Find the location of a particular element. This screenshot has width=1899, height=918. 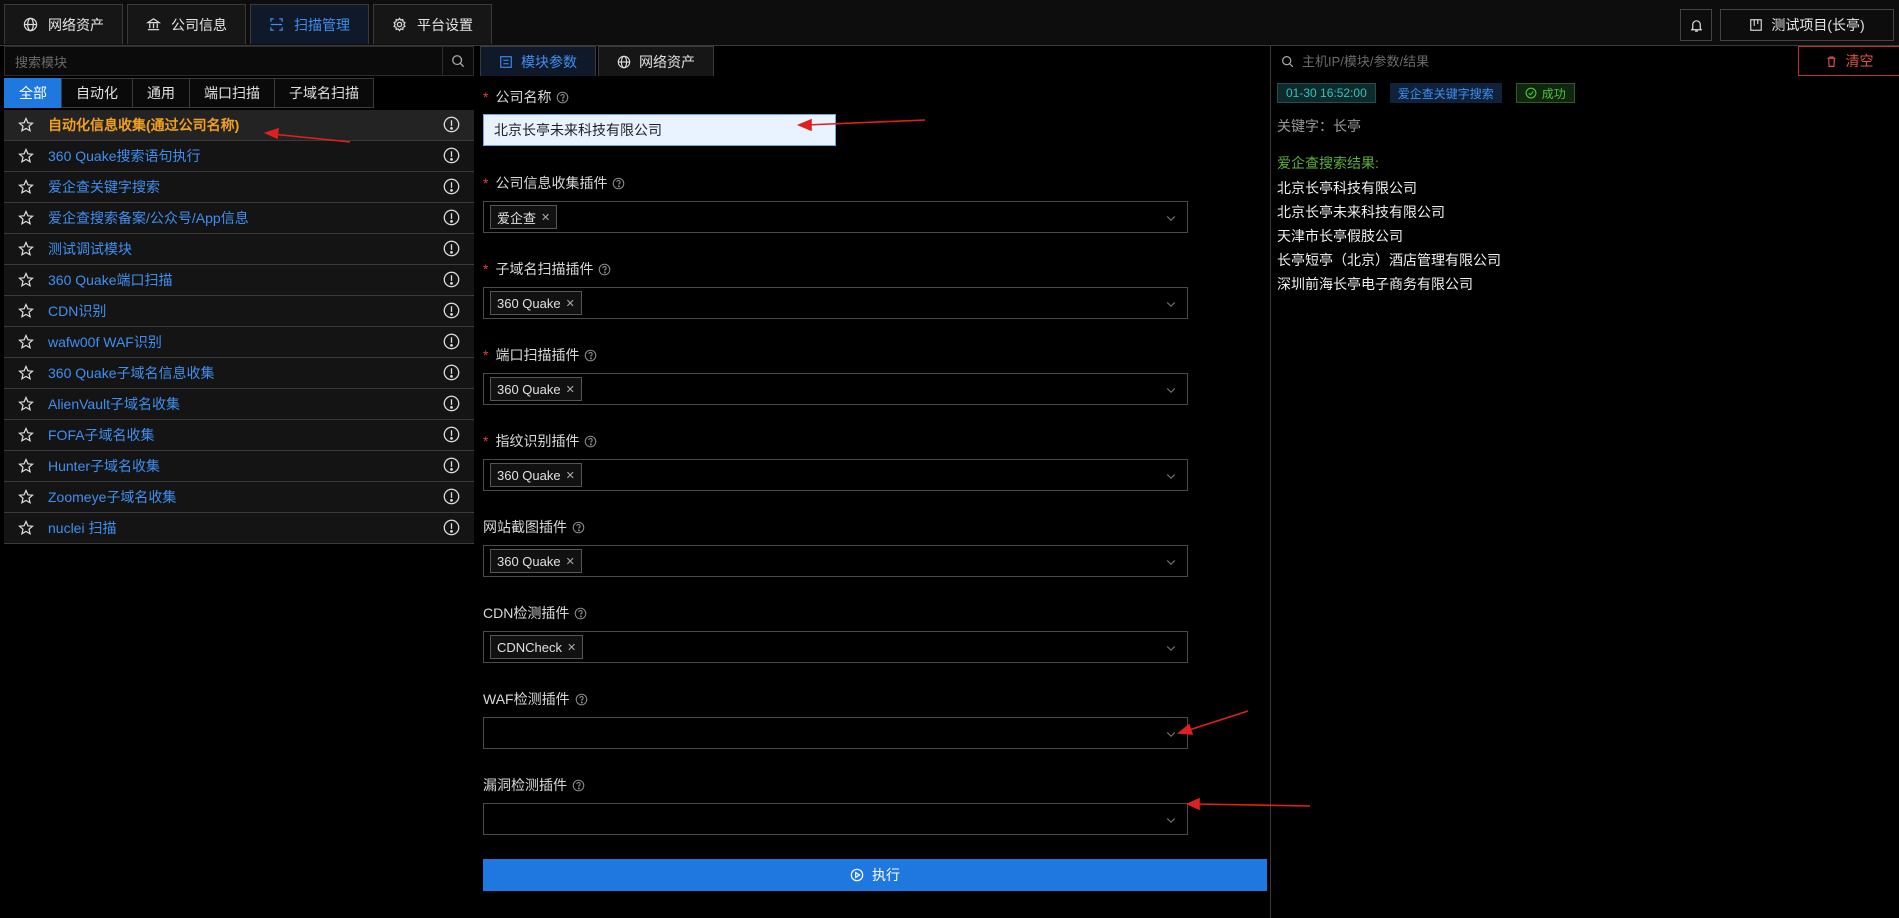

tag-label: 360 Quake is located at coordinates (529, 303).